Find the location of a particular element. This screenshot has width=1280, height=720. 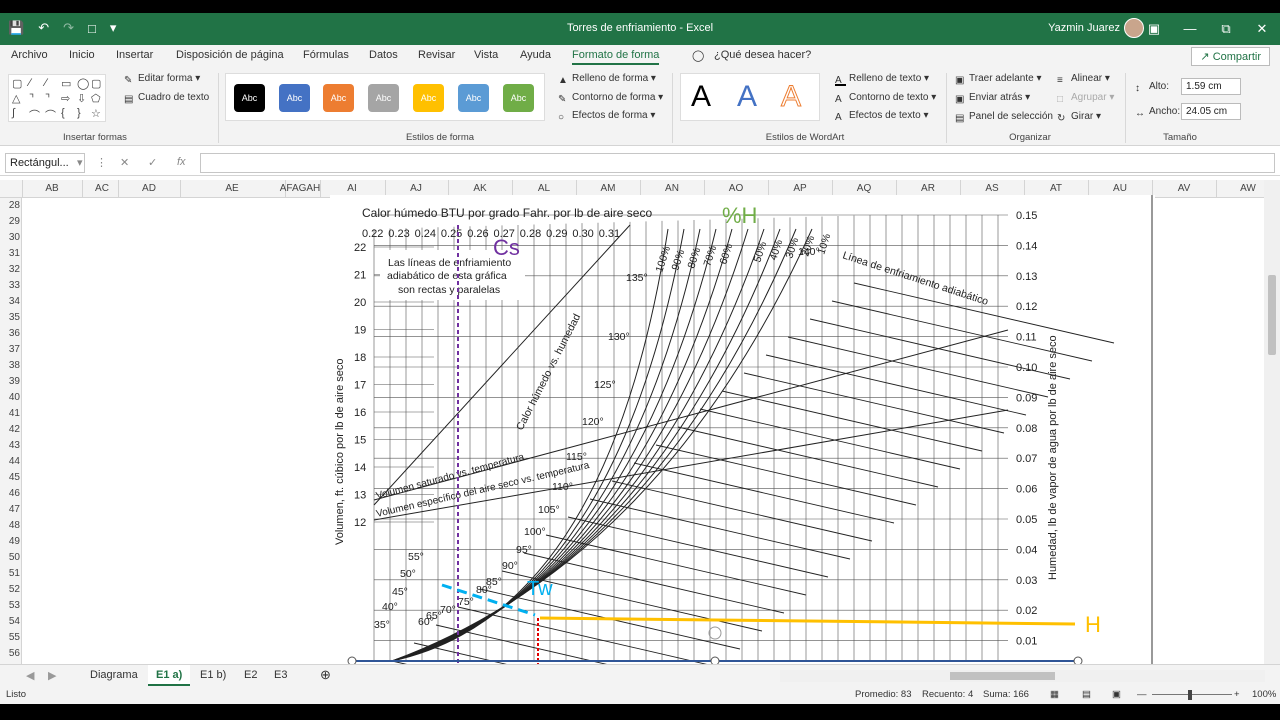

zoom-out-icon: — is located at coordinates (1142, 694).